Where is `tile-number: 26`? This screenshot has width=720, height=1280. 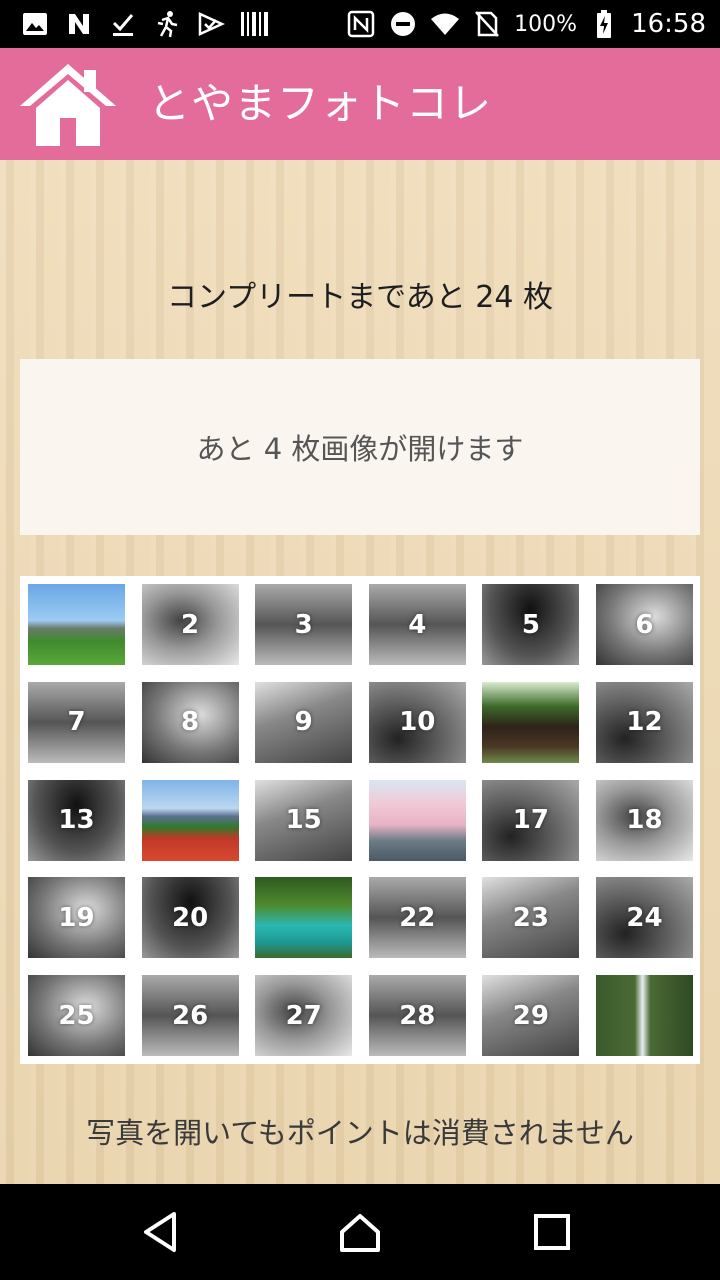 tile-number: 26 is located at coordinates (190, 1015).